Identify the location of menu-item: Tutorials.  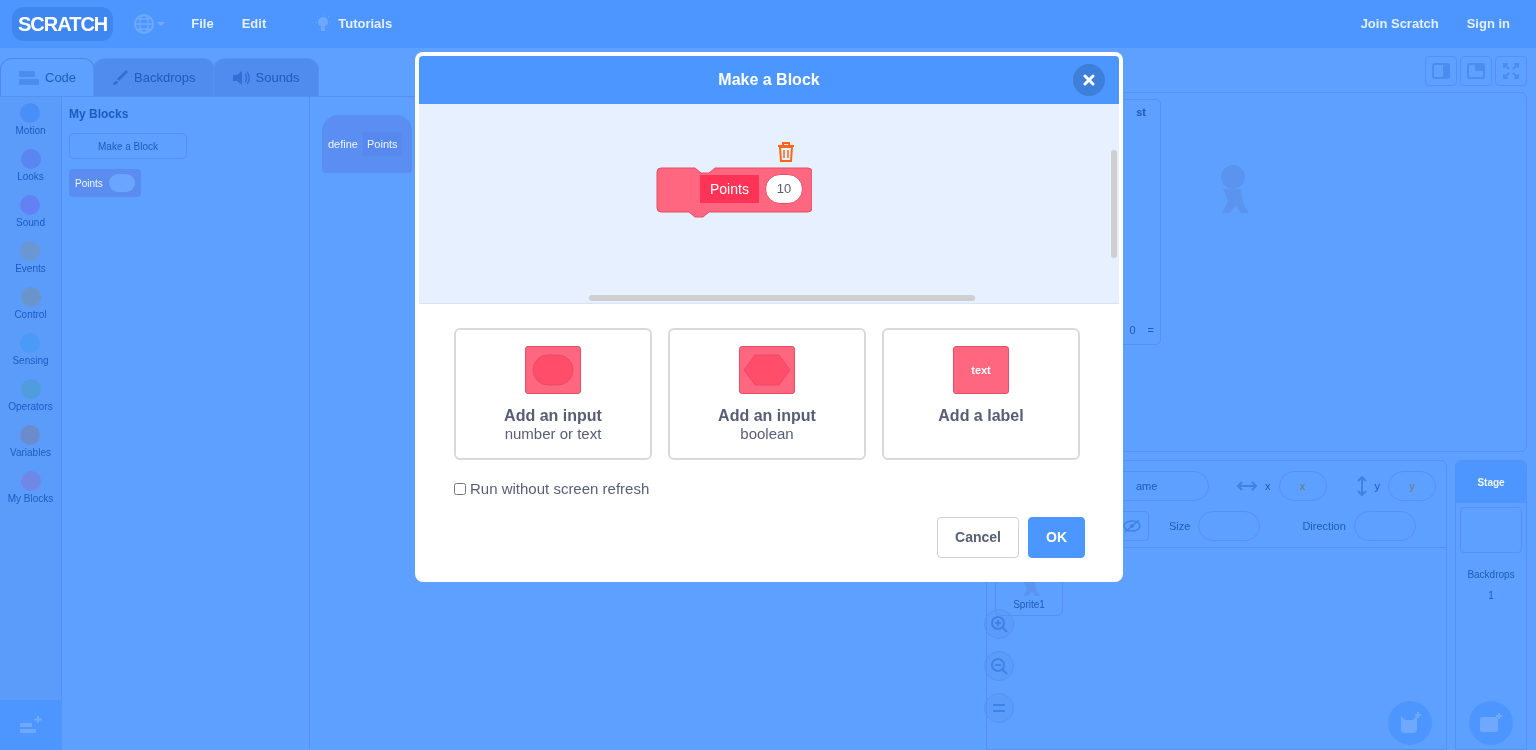
(353, 24).